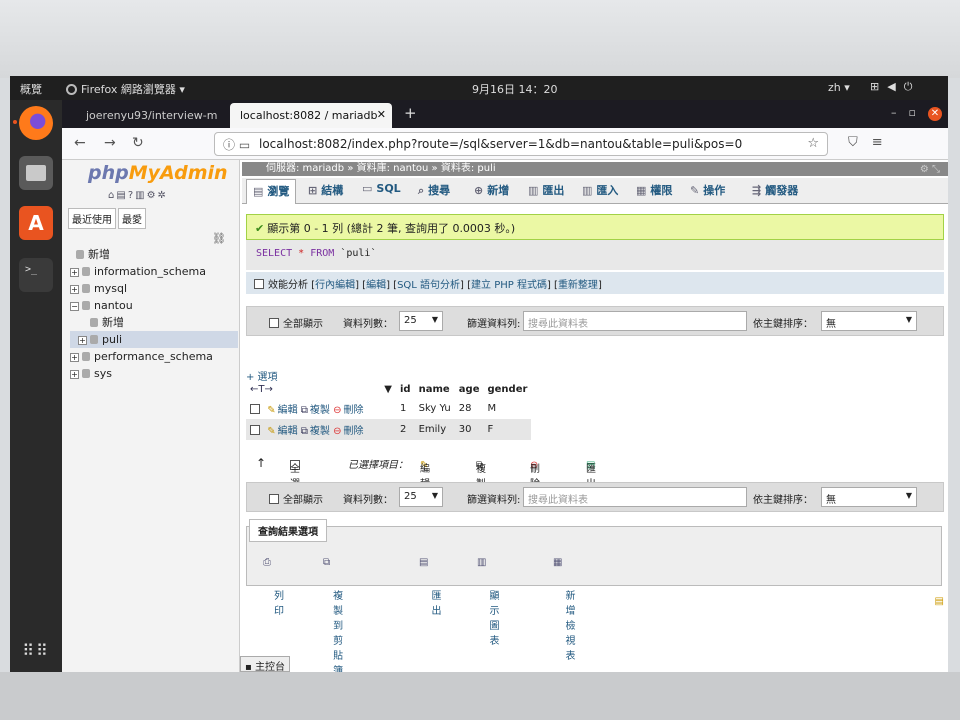  Describe the element at coordinates (918, 112) in the screenshot. I see `maximize-icon: ▫` at that location.